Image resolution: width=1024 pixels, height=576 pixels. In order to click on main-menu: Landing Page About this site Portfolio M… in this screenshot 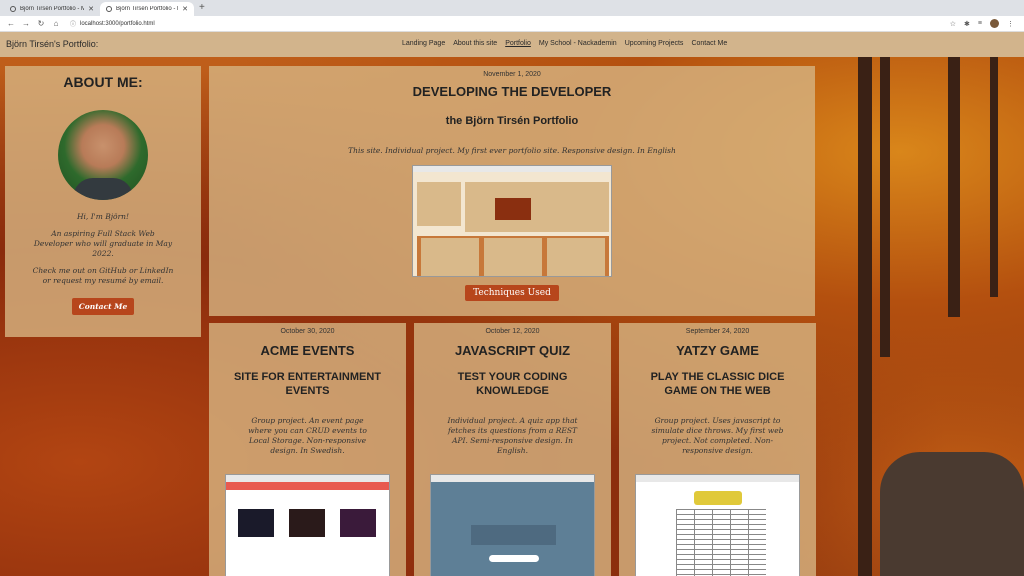, I will do `click(568, 43)`.